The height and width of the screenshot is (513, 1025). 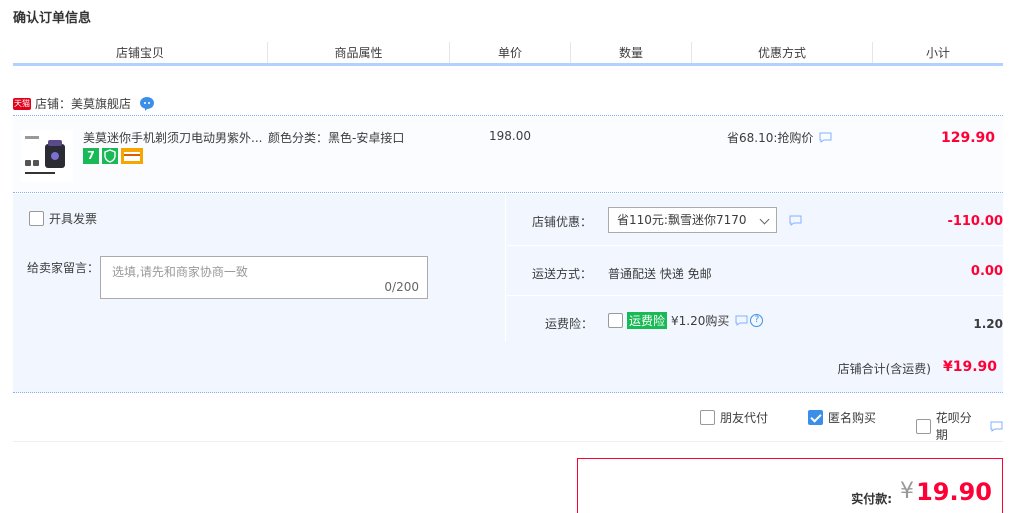 I want to click on insurance-tag: 运费险, so click(x=647, y=320).